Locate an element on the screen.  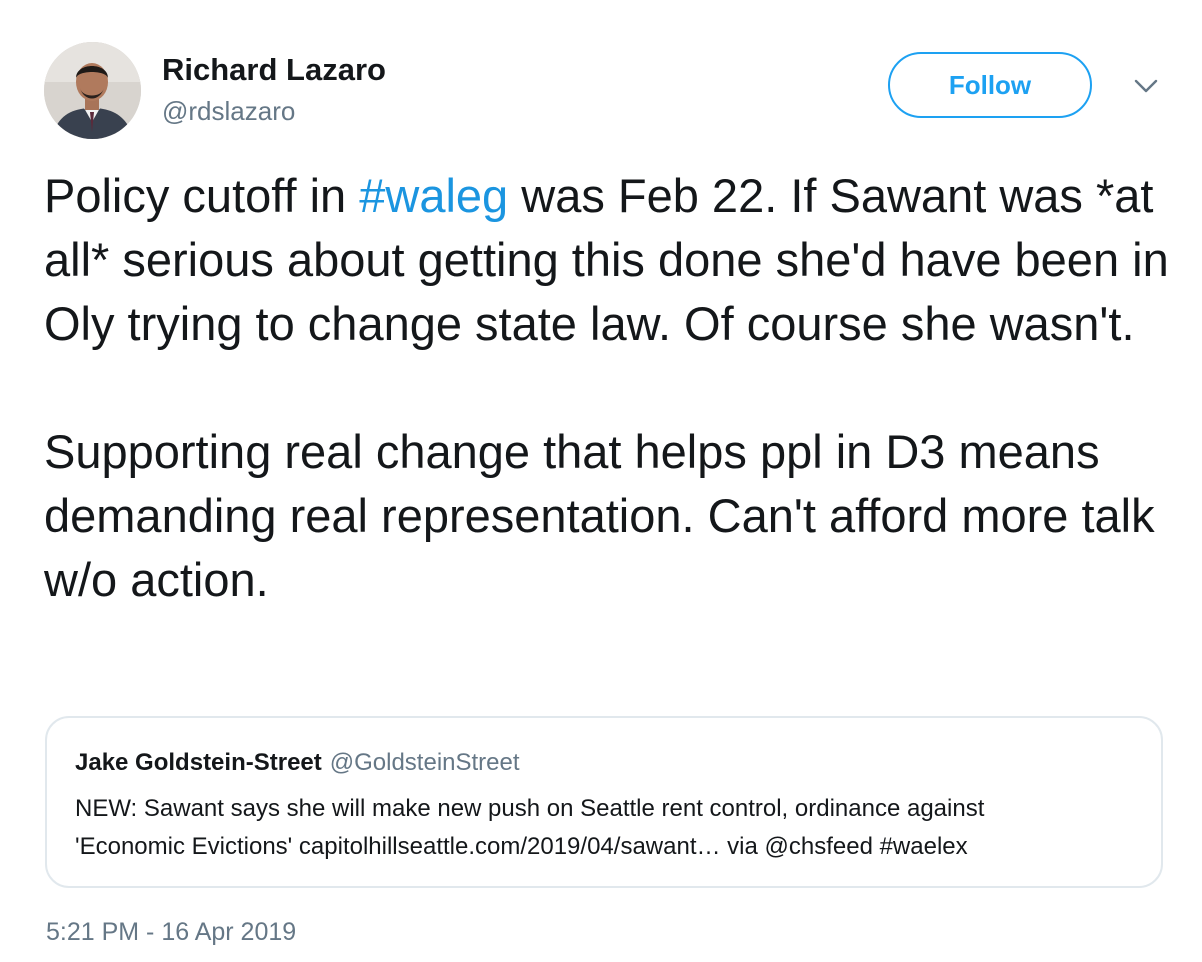
author-name: Richard Lazaro is located at coordinates (274, 70).